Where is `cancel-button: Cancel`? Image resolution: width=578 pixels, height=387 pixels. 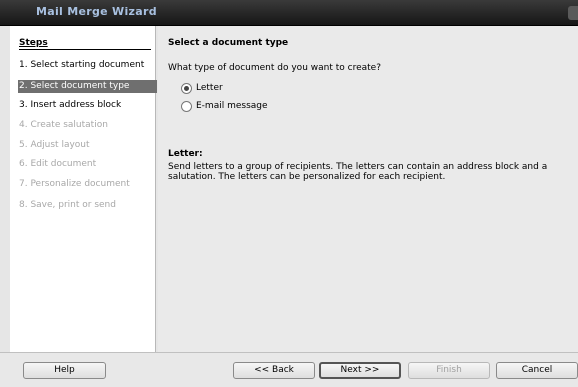 cancel-button: Cancel is located at coordinates (537, 370).